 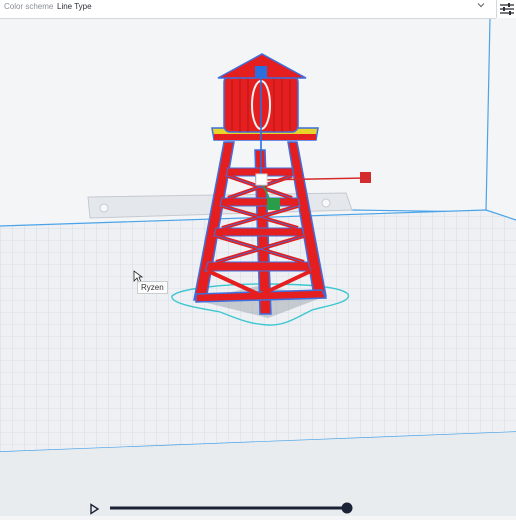 I want to click on gizmo-x-handle, so click(x=365, y=177).